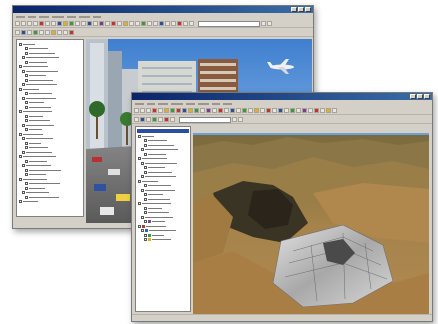 The height and width of the screenshot is (324, 438). I want to click on add-data-icon, so click(65, 23).